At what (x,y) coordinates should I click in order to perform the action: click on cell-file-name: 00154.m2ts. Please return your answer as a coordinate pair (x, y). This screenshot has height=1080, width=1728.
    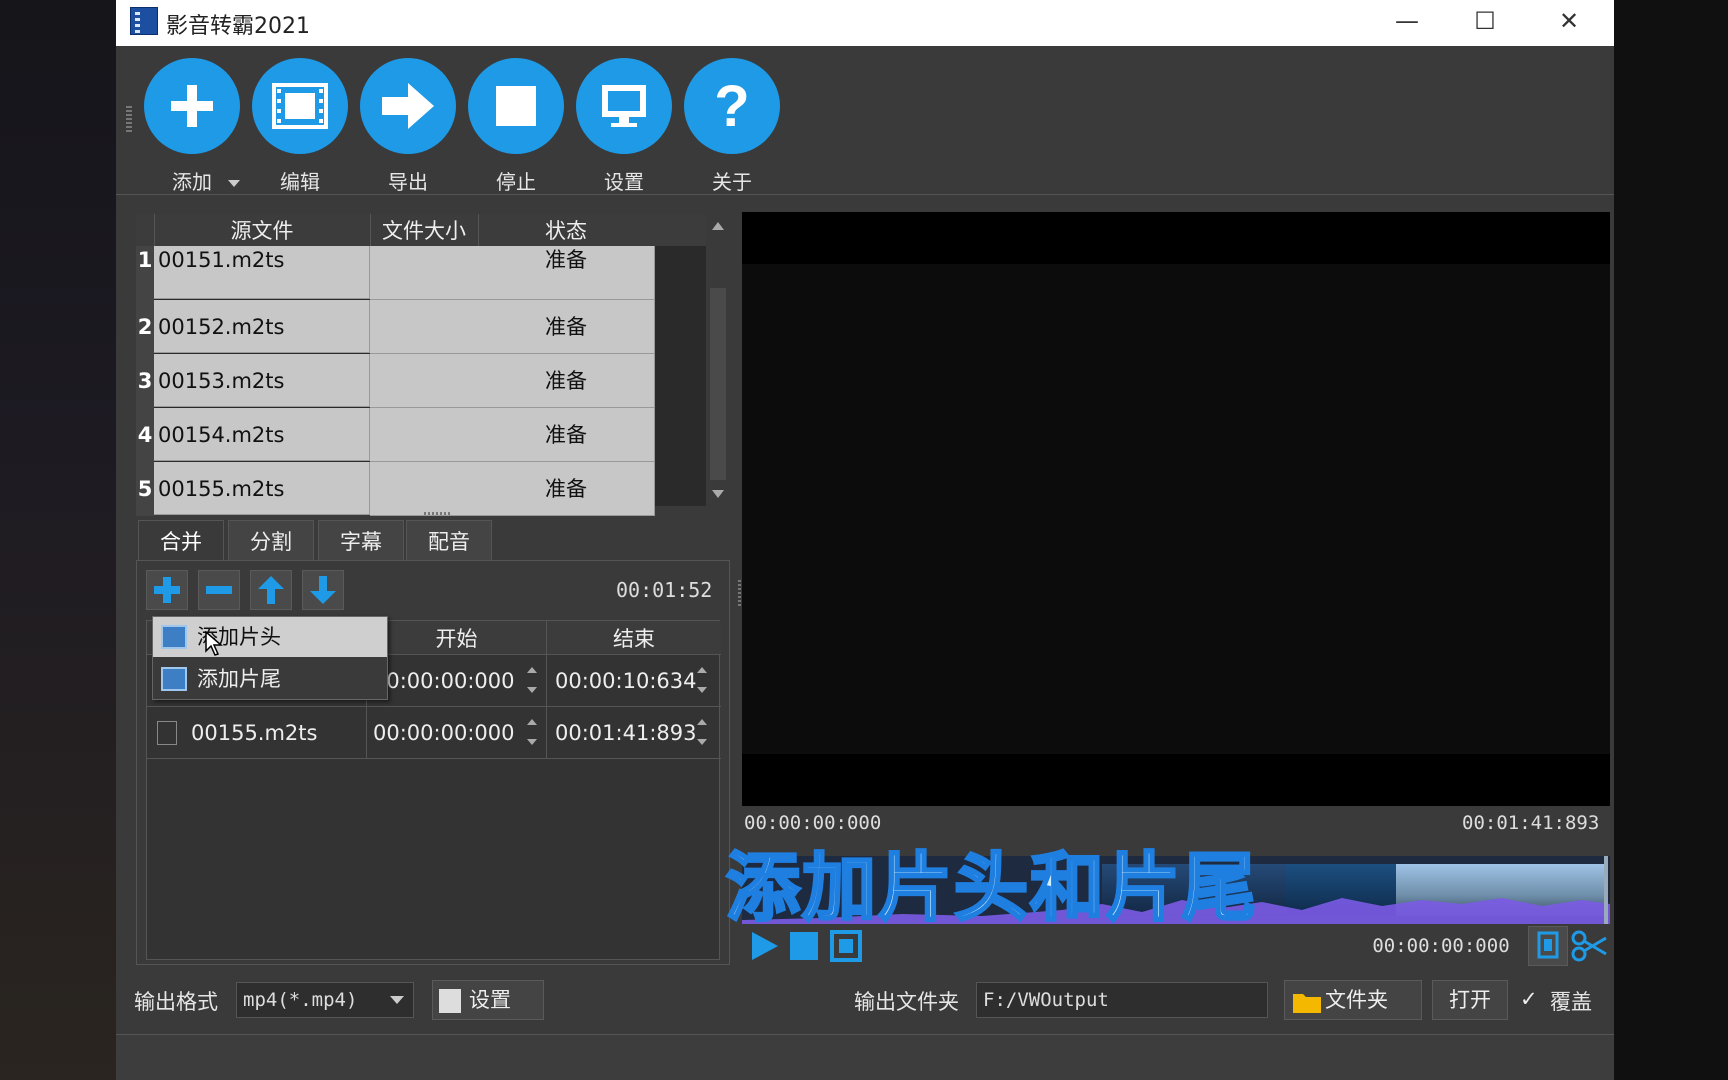
    Looking at the image, I should click on (262, 434).